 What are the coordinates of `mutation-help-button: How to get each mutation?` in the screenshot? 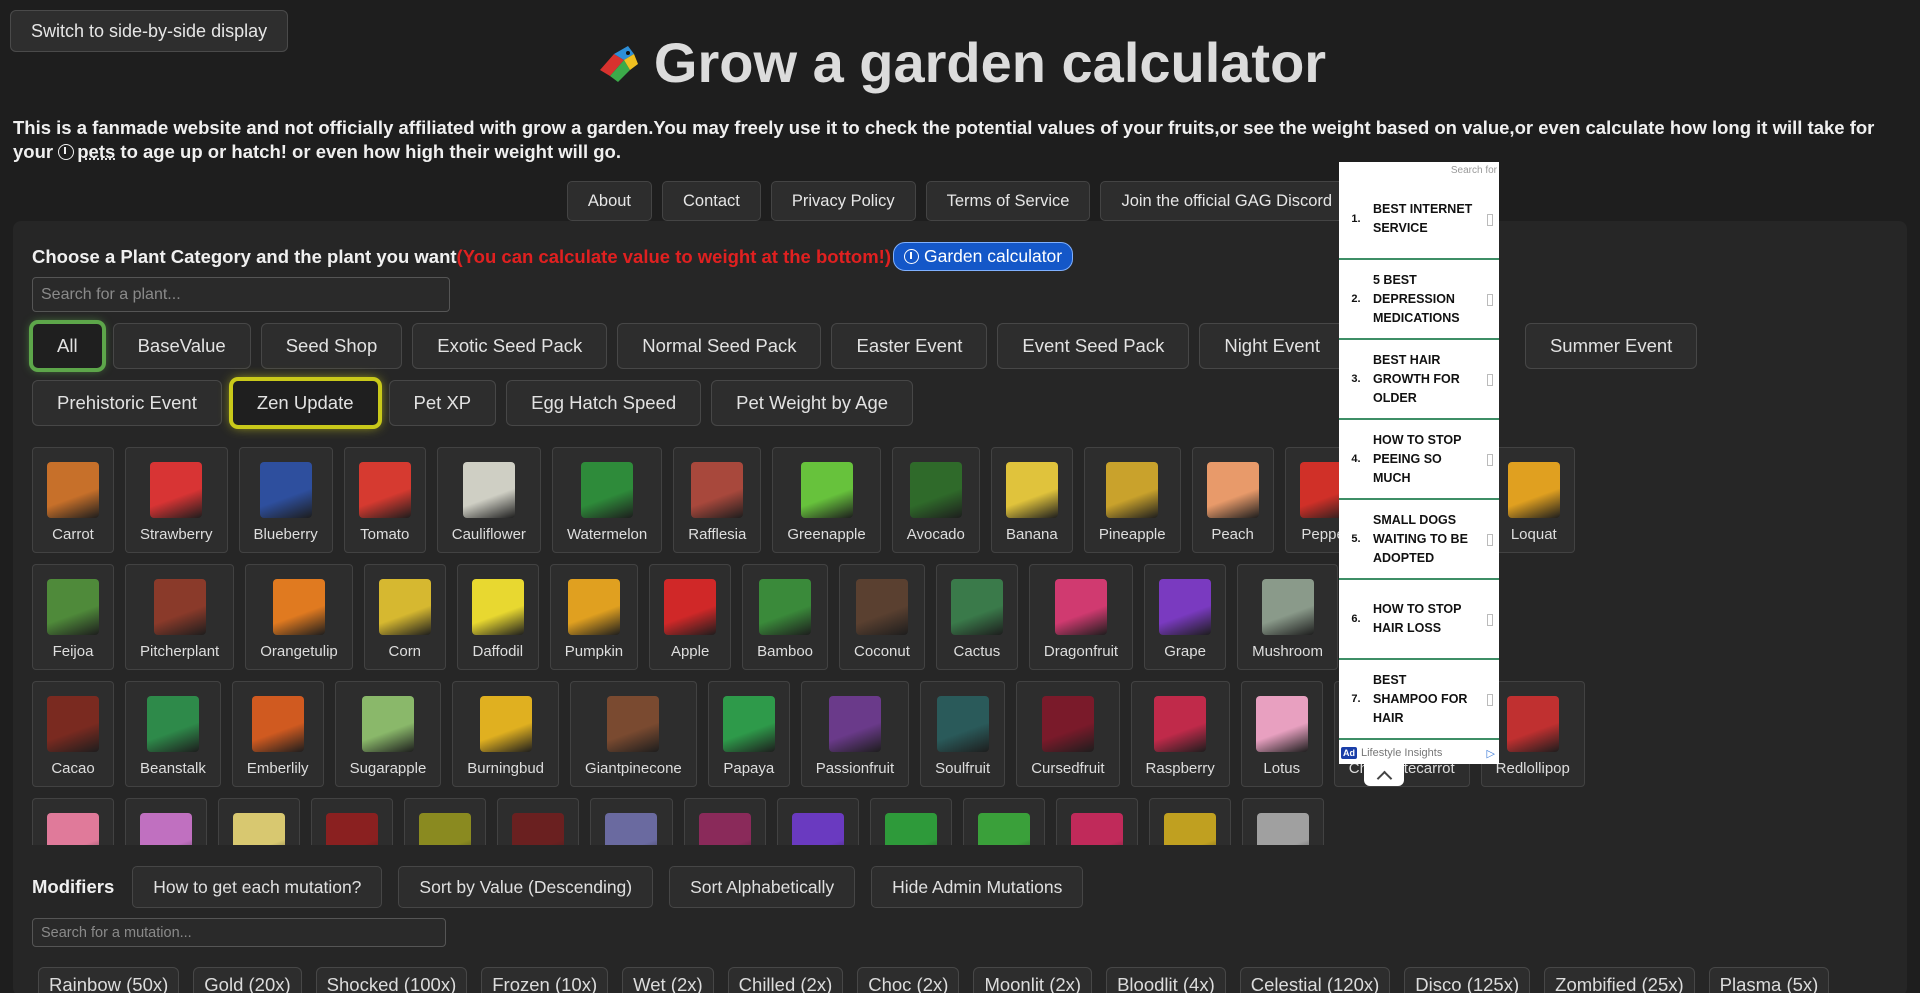 It's located at (257, 887).